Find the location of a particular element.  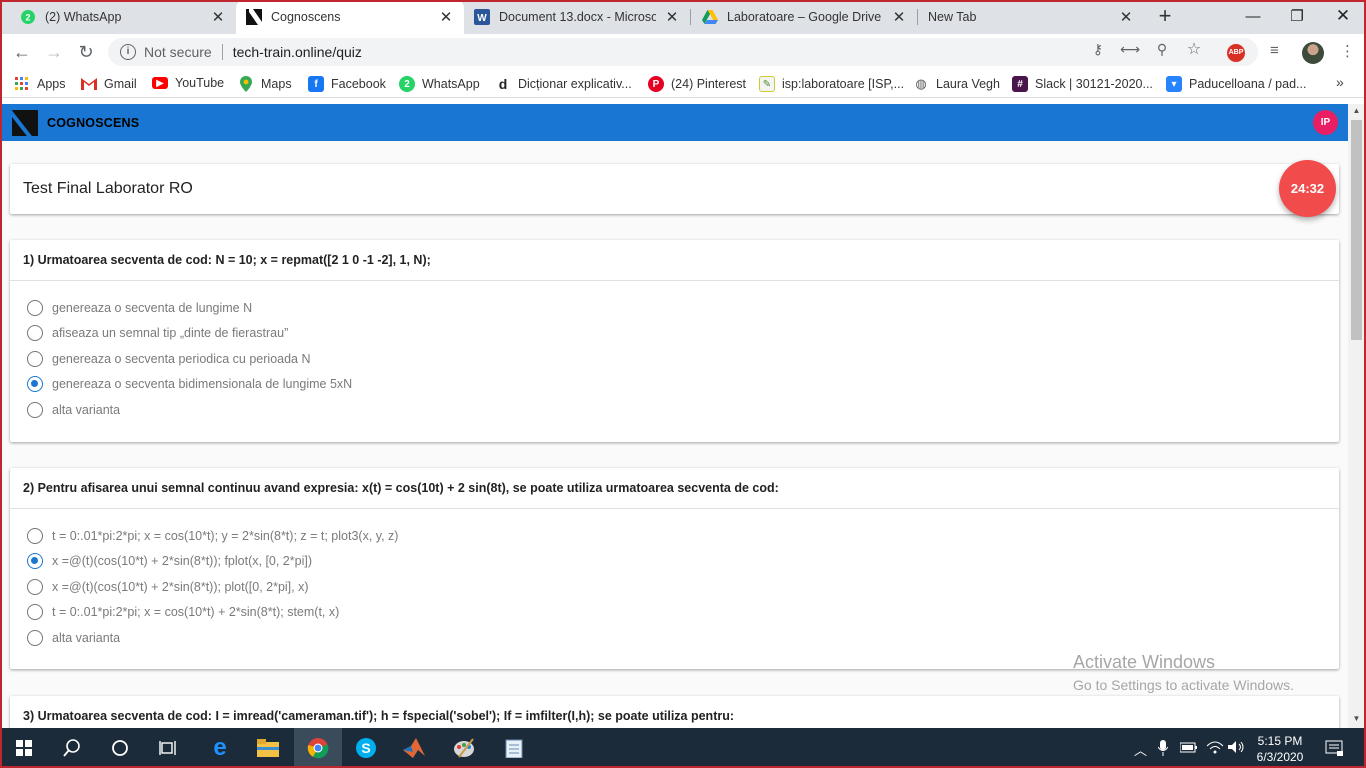

start-button is located at coordinates (24, 748).